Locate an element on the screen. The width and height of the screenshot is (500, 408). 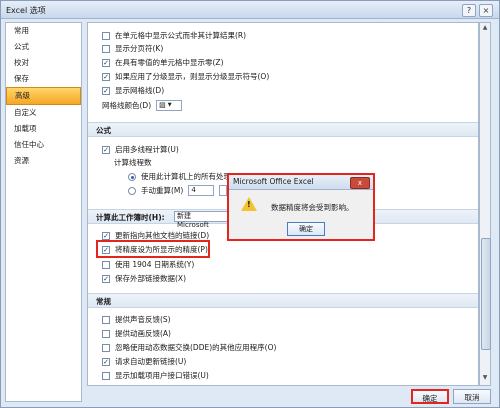
option-auto-update-links: ✓ 请求自动更新链接(U) is located at coordinates (144, 361).